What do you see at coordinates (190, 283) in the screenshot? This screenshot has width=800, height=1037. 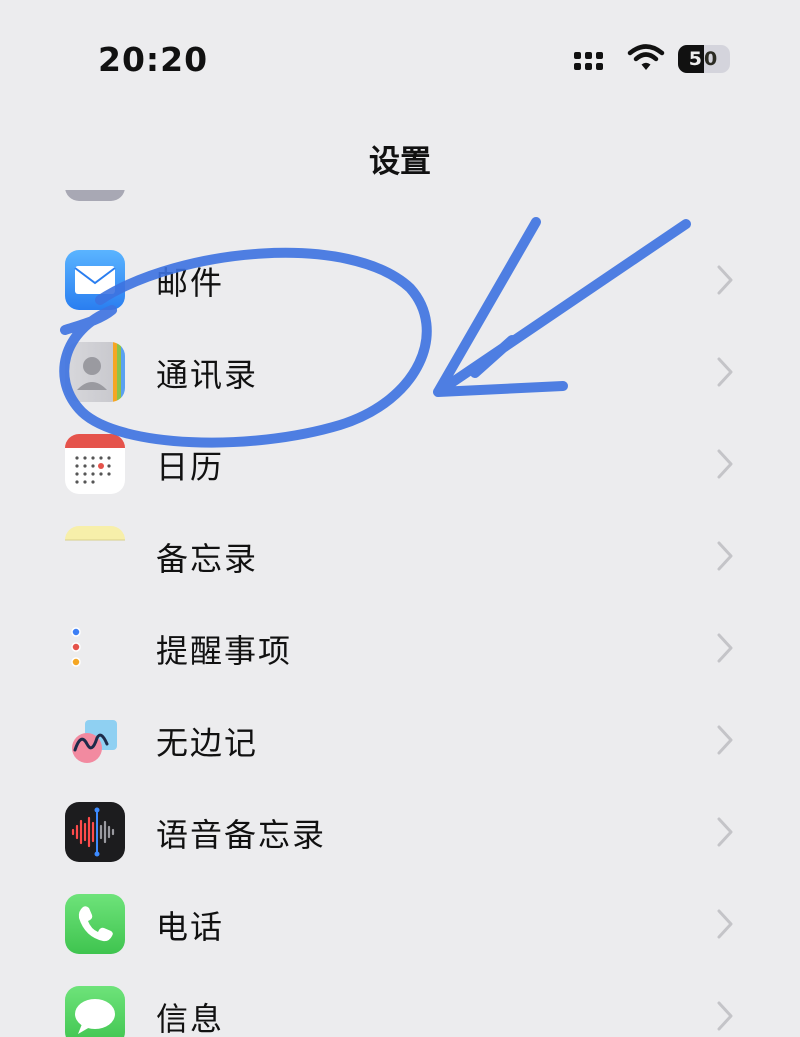 I see `settings-row-label: 邮件` at bounding box center [190, 283].